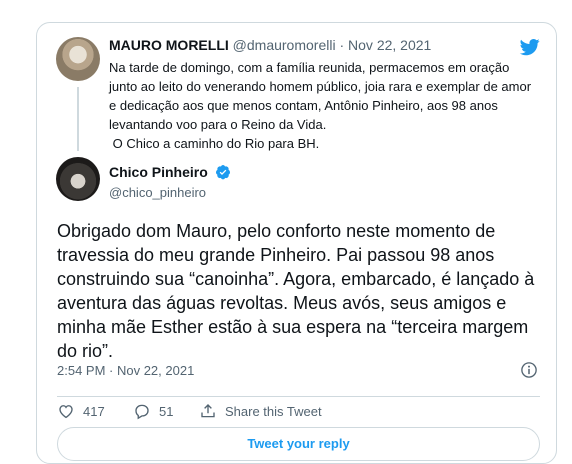 Image resolution: width=572 pixels, height=464 pixels. Describe the element at coordinates (530, 47) in the screenshot. I see `twitter-bird-icon` at that location.